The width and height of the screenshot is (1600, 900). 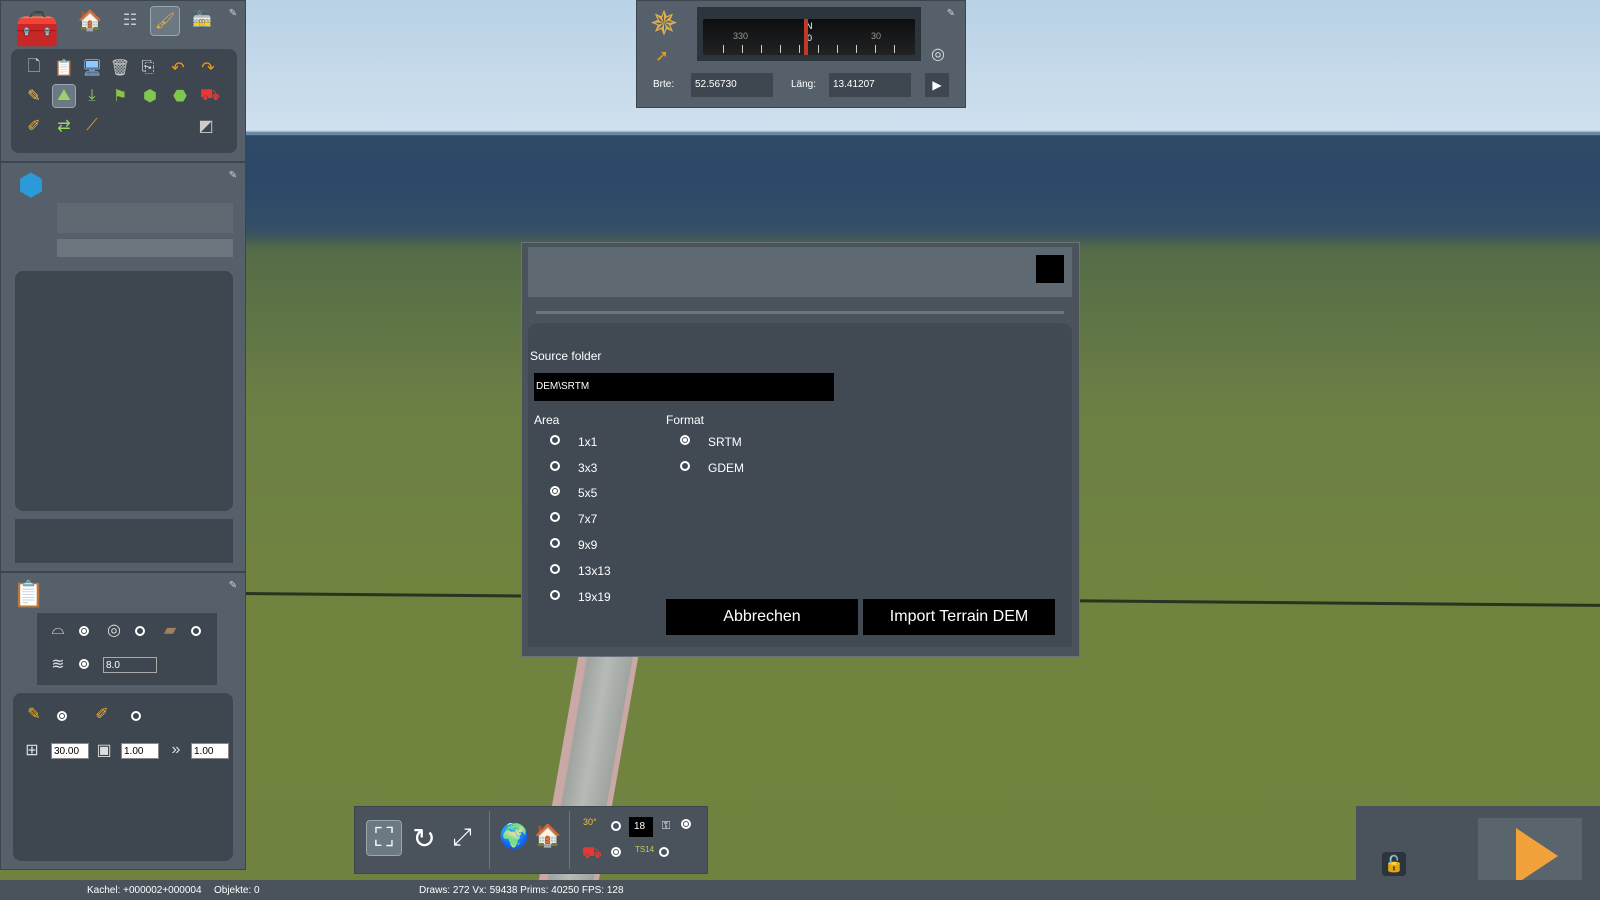 I want to click on home-icon: 🏠, so click(x=90, y=20).